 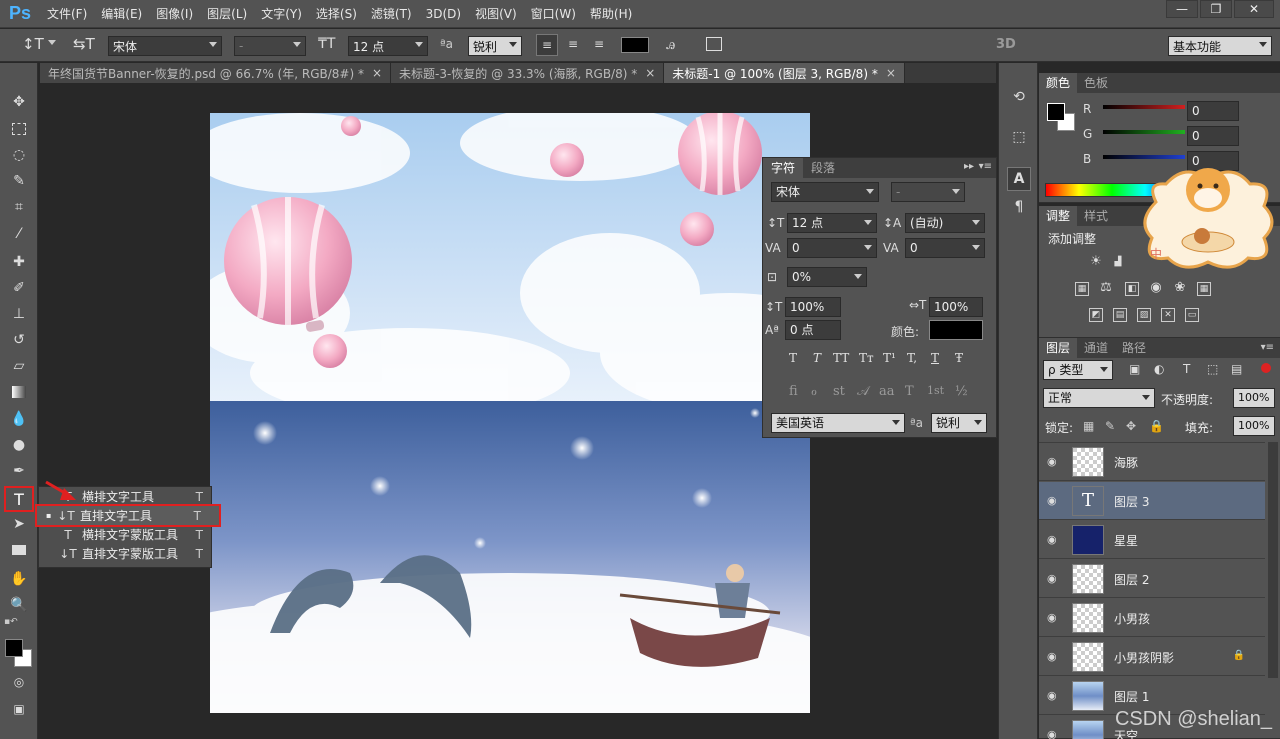 What do you see at coordinates (866, 358) in the screenshot?
I see `small-caps-icon: Tт` at bounding box center [866, 358].